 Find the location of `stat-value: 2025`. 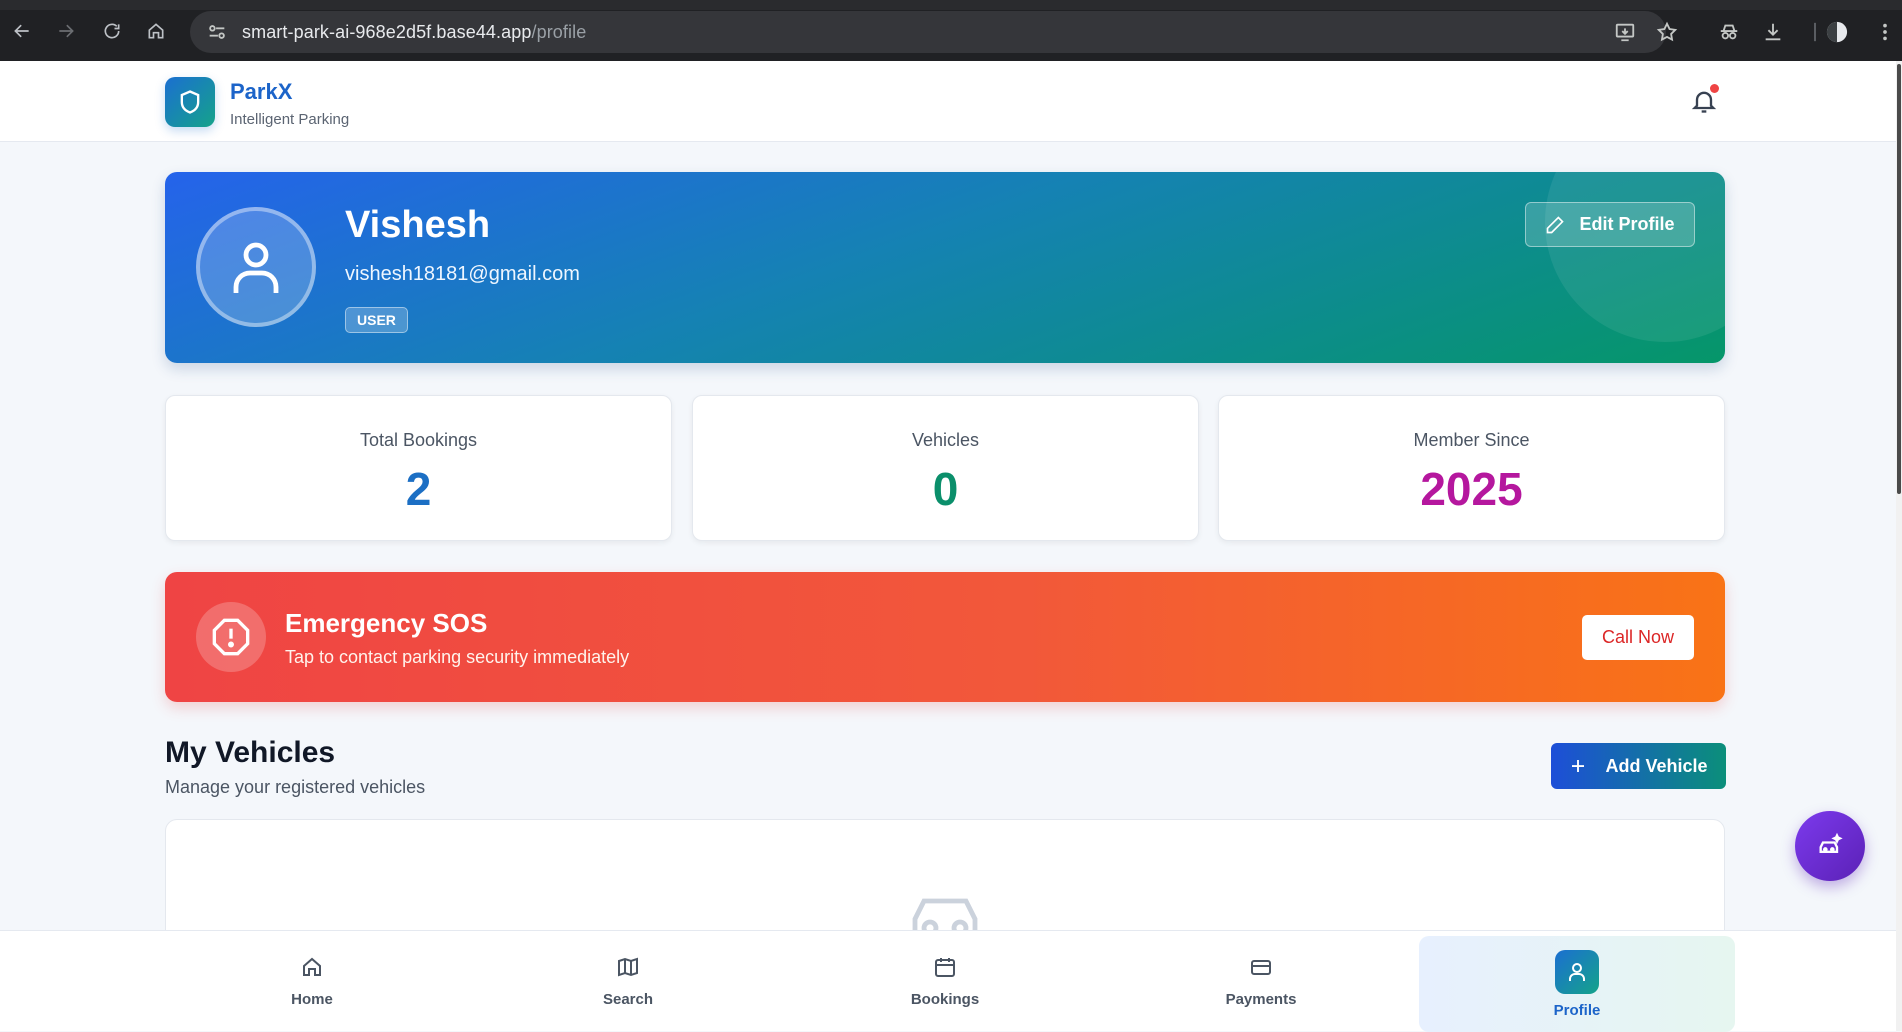

stat-value: 2025 is located at coordinates (1471, 489).